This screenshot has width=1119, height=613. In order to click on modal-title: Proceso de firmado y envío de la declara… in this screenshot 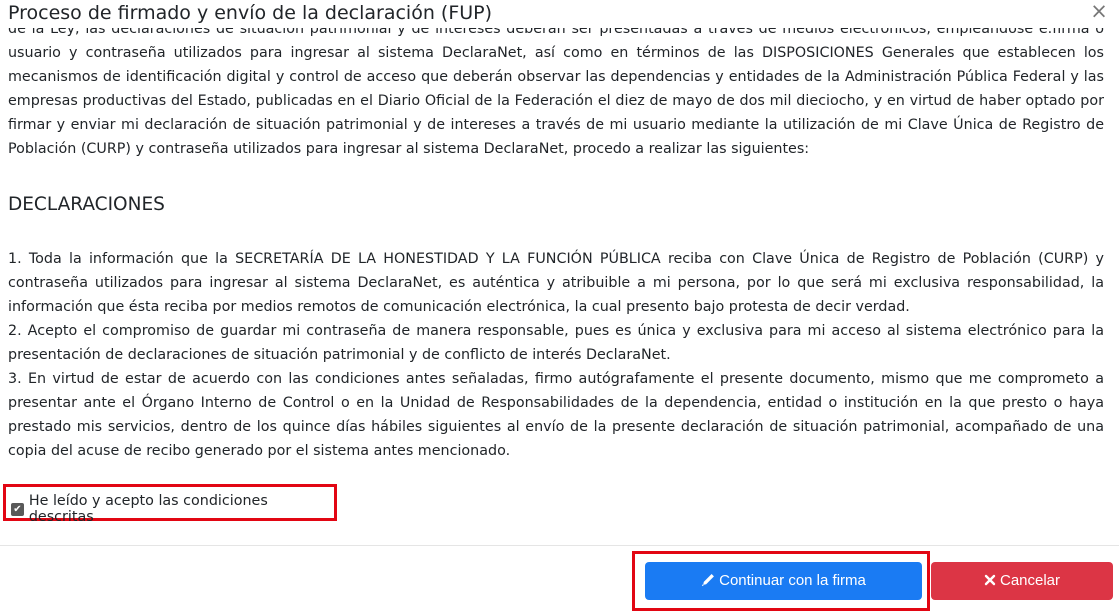, I will do `click(250, 13)`.